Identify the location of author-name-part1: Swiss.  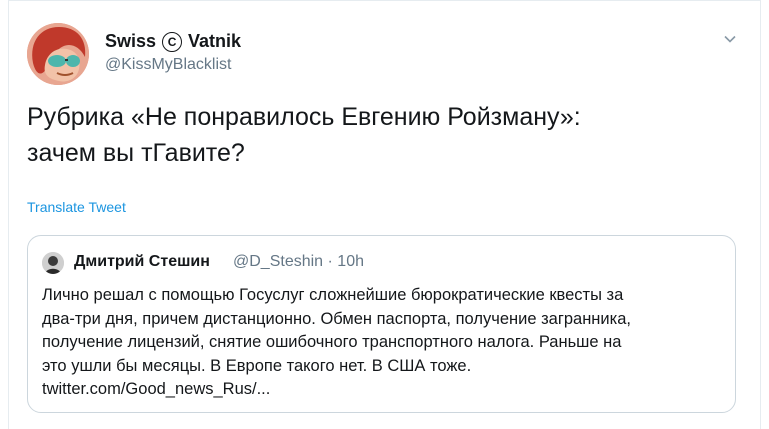
(131, 41).